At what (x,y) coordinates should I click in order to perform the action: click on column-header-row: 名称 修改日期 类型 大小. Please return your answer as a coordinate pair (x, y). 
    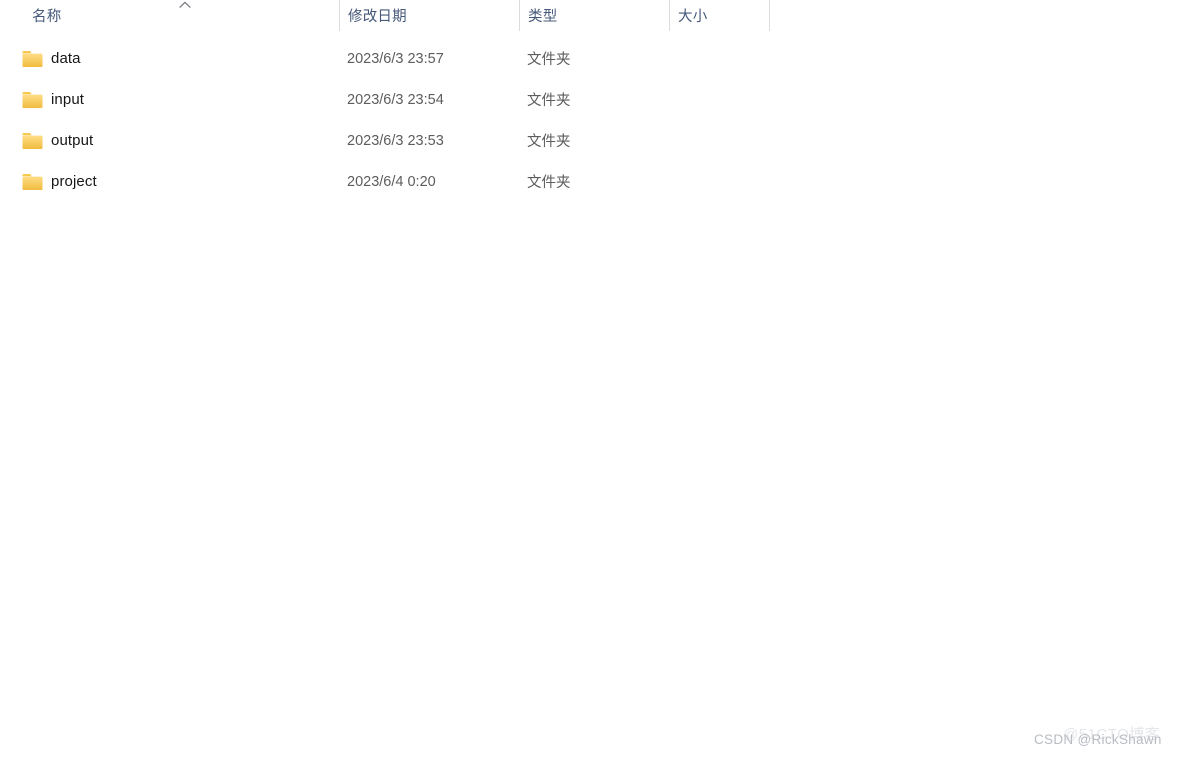
    Looking at the image, I should click on (589, 15).